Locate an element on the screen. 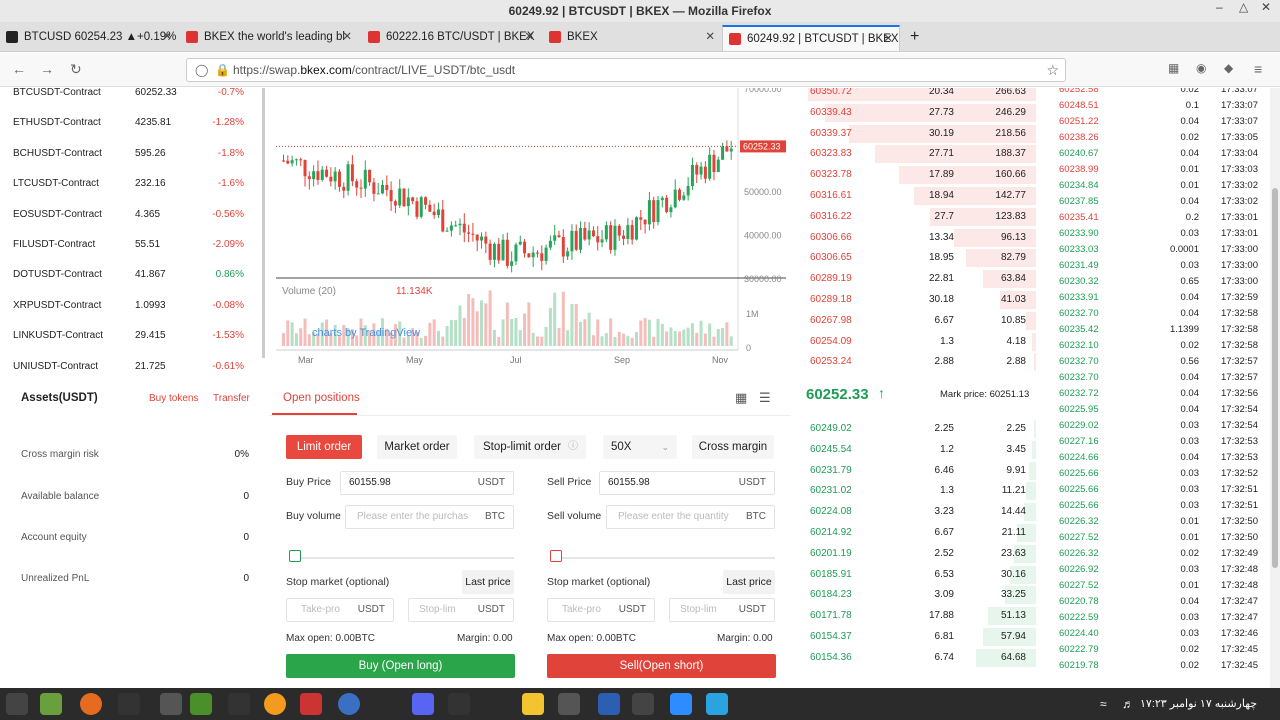  word-icon is located at coordinates (609, 704).